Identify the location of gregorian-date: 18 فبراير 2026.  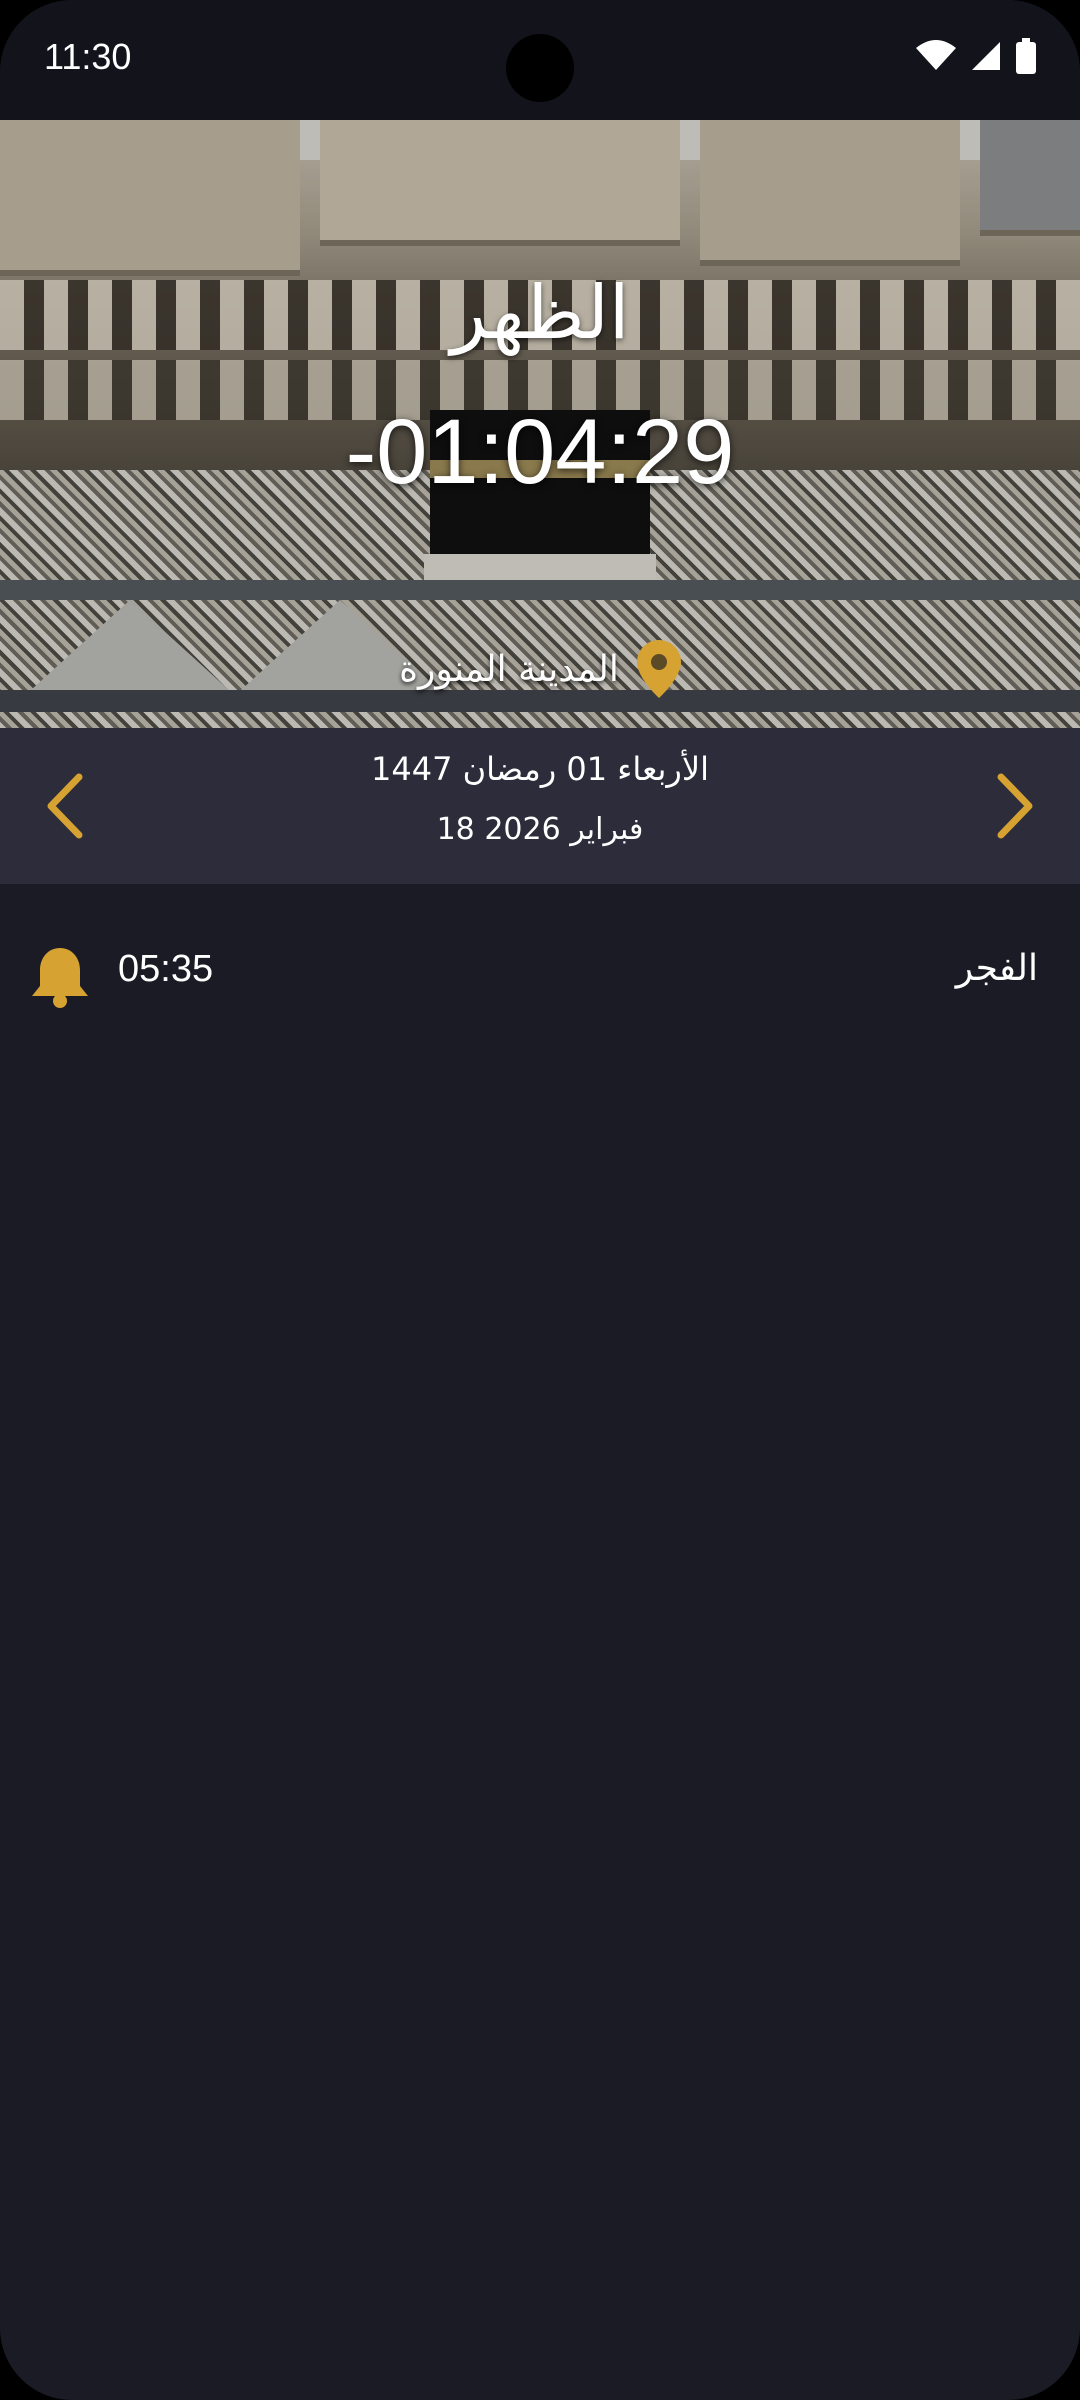
(540, 829).